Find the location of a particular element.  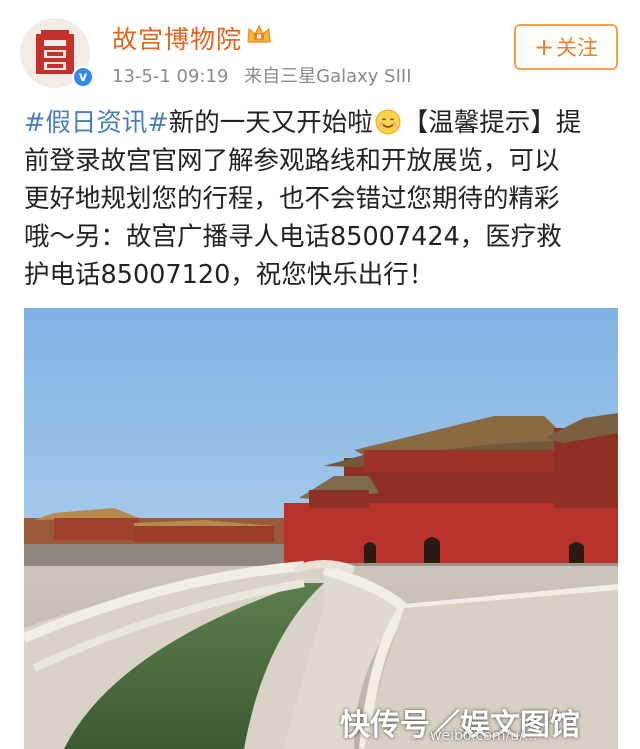

post-text-segment: 新的一天又开始啦 is located at coordinates (270, 123).